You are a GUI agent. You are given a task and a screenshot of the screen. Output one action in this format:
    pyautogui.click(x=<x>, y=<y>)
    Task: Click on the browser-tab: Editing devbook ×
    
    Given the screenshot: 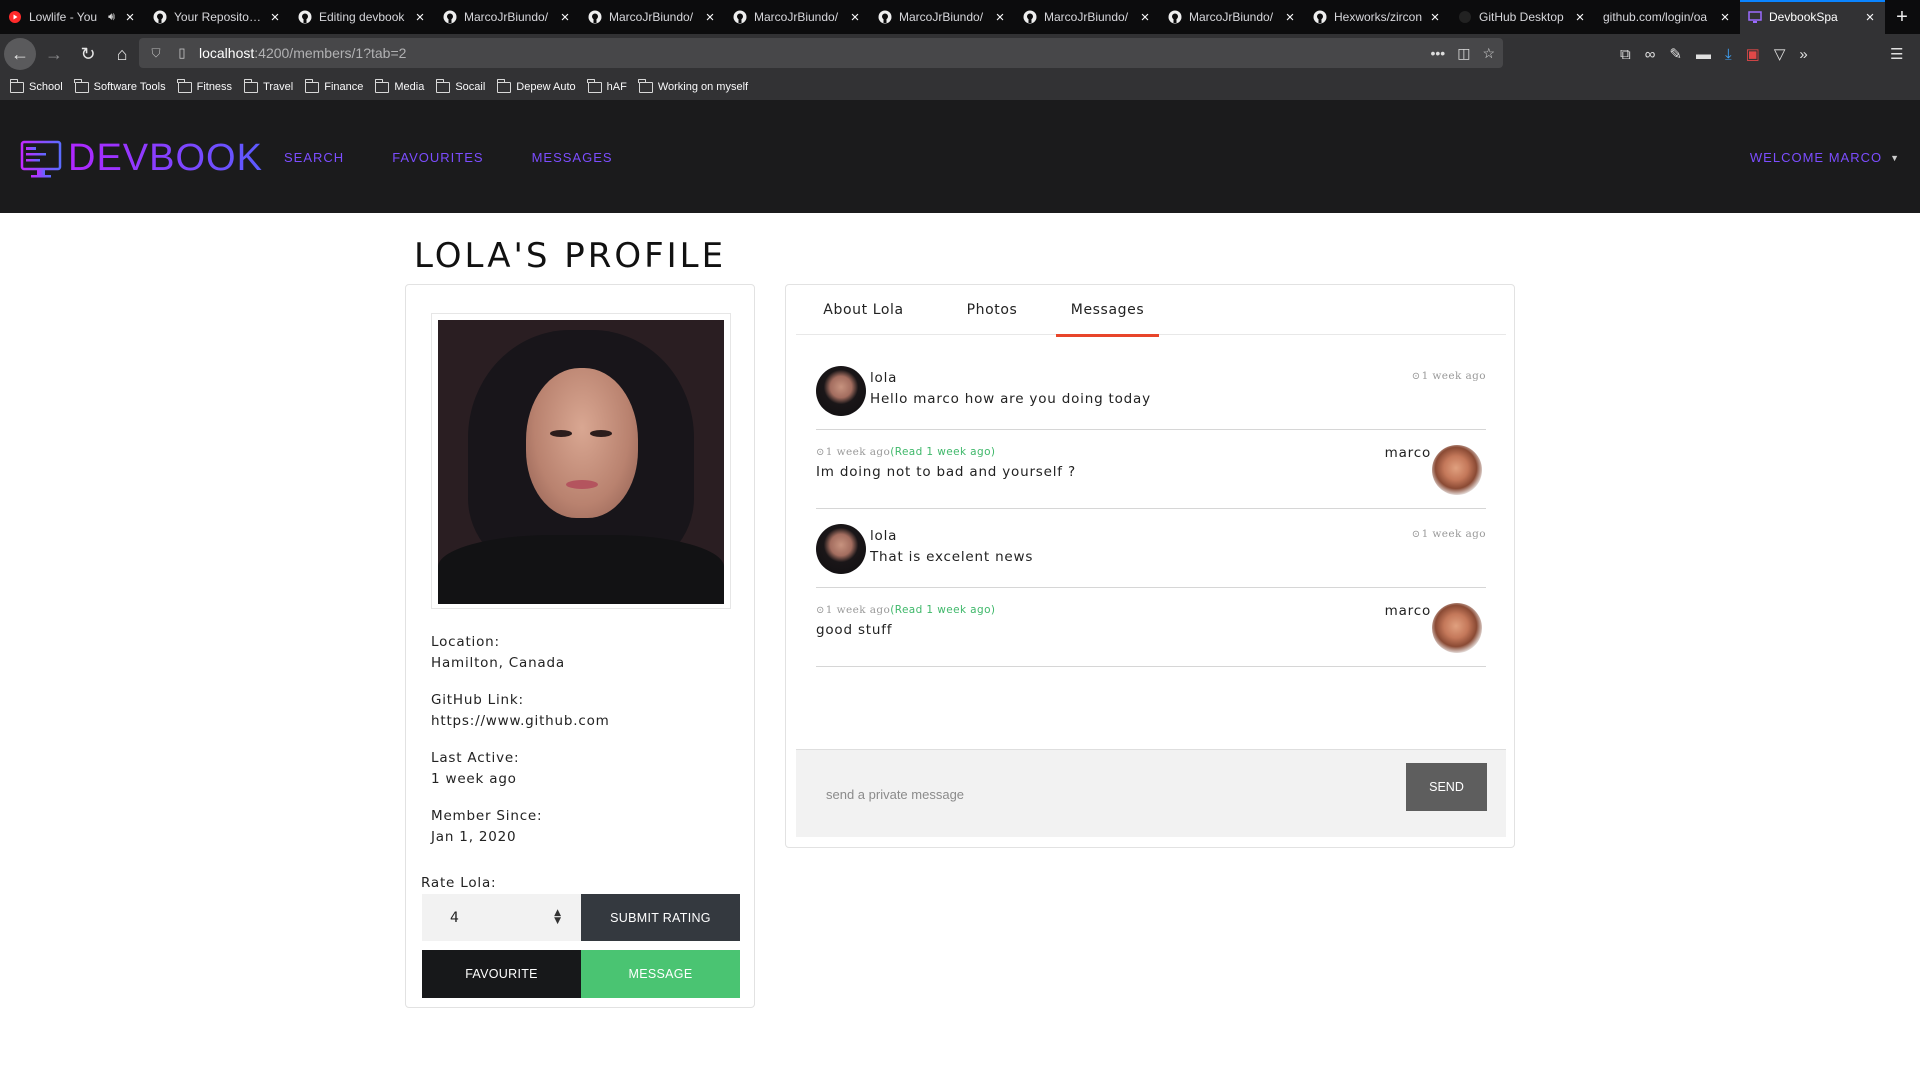 What is the action you would take?
    pyautogui.click(x=362, y=17)
    